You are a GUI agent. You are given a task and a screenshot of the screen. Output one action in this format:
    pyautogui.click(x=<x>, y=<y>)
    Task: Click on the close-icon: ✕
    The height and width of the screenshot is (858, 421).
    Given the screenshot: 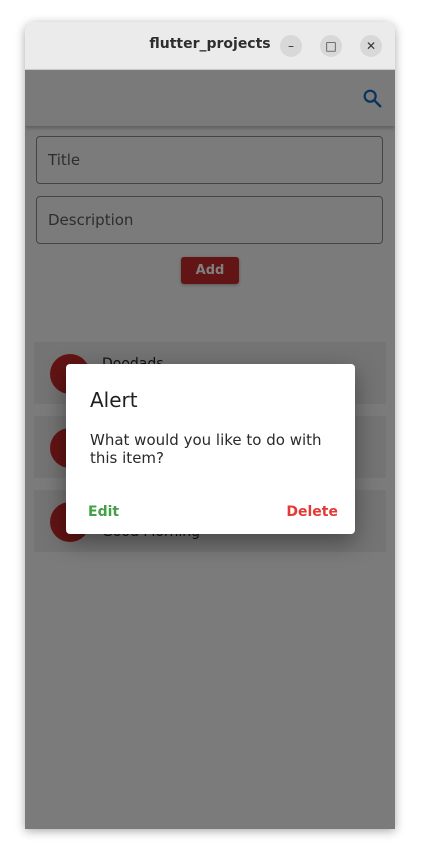 What is the action you would take?
    pyautogui.click(x=371, y=46)
    